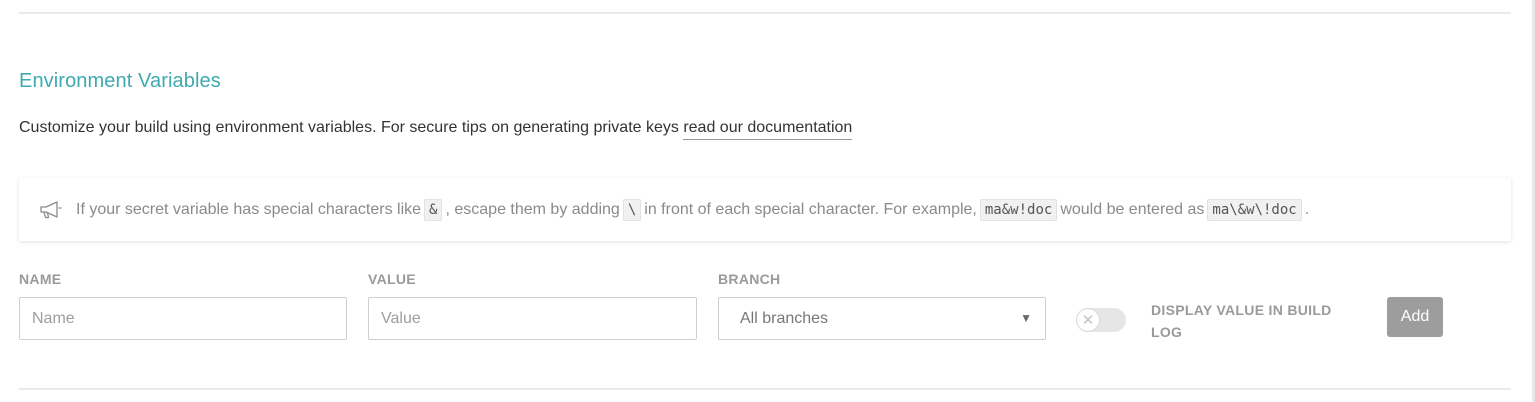 Image resolution: width=1535 pixels, height=402 pixels. I want to click on chevron-down-icon: ▼, so click(1026, 318).